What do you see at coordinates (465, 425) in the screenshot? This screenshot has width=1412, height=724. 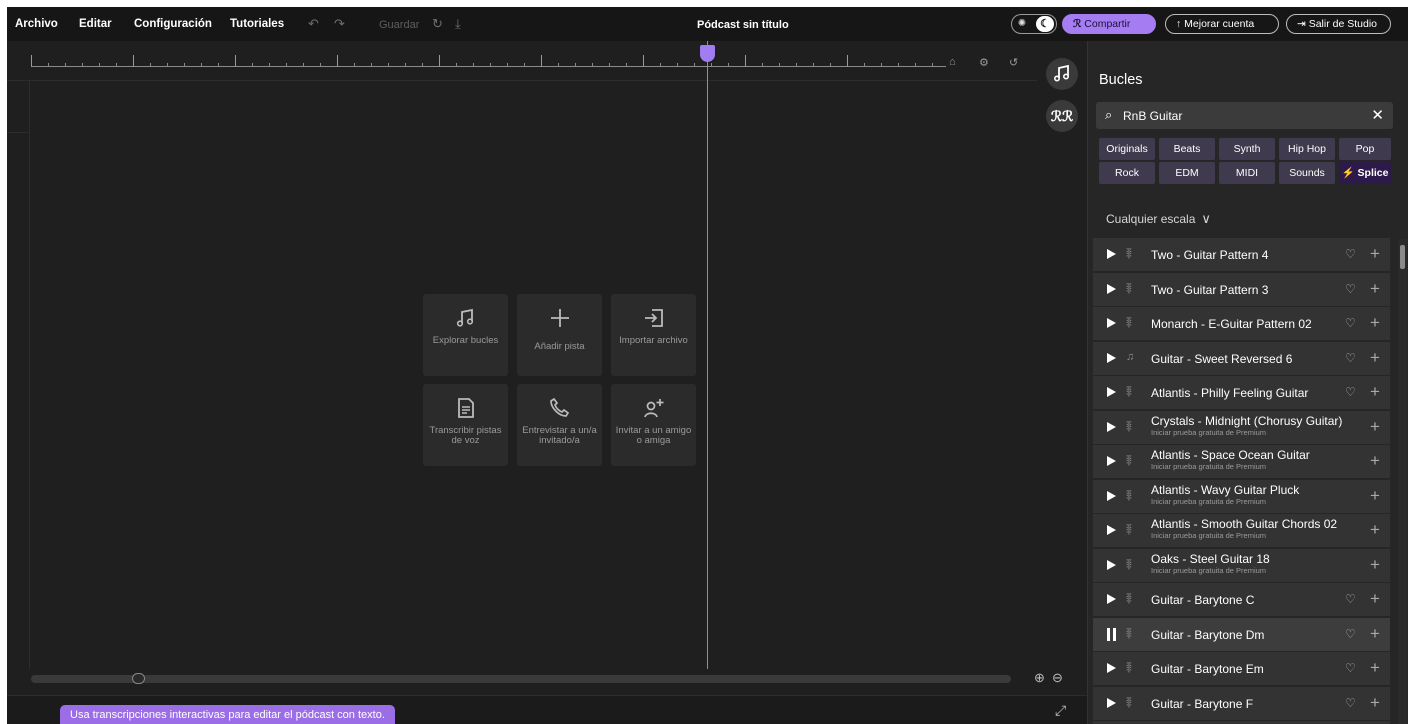 I see `transcribe-tile: Transcribir pistas de voz` at bounding box center [465, 425].